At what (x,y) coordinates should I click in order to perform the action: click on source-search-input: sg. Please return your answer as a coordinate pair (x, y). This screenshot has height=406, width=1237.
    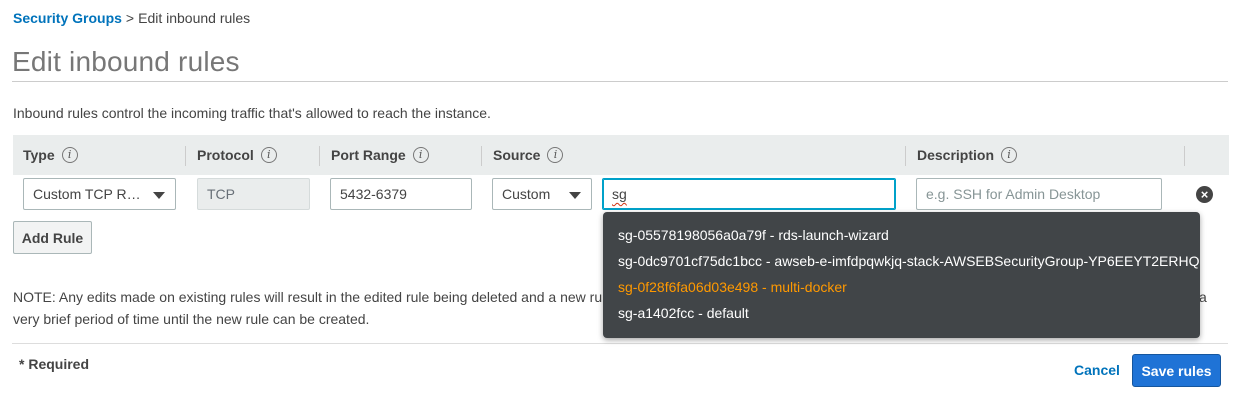
    Looking at the image, I should click on (749, 194).